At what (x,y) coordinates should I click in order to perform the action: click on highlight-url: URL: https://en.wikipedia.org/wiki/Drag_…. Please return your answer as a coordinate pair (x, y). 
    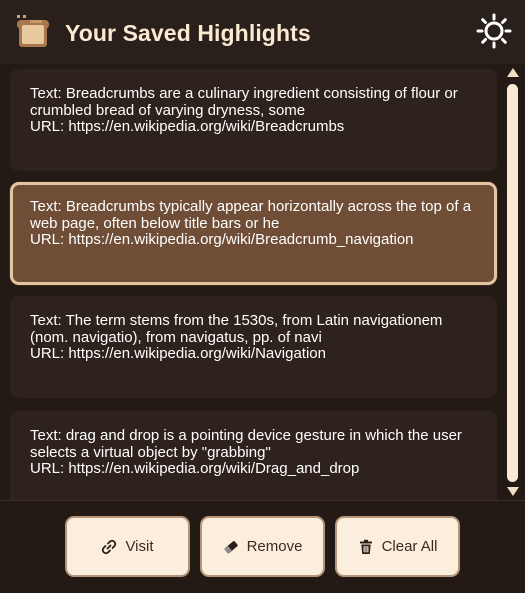
    Looking at the image, I should click on (195, 468).